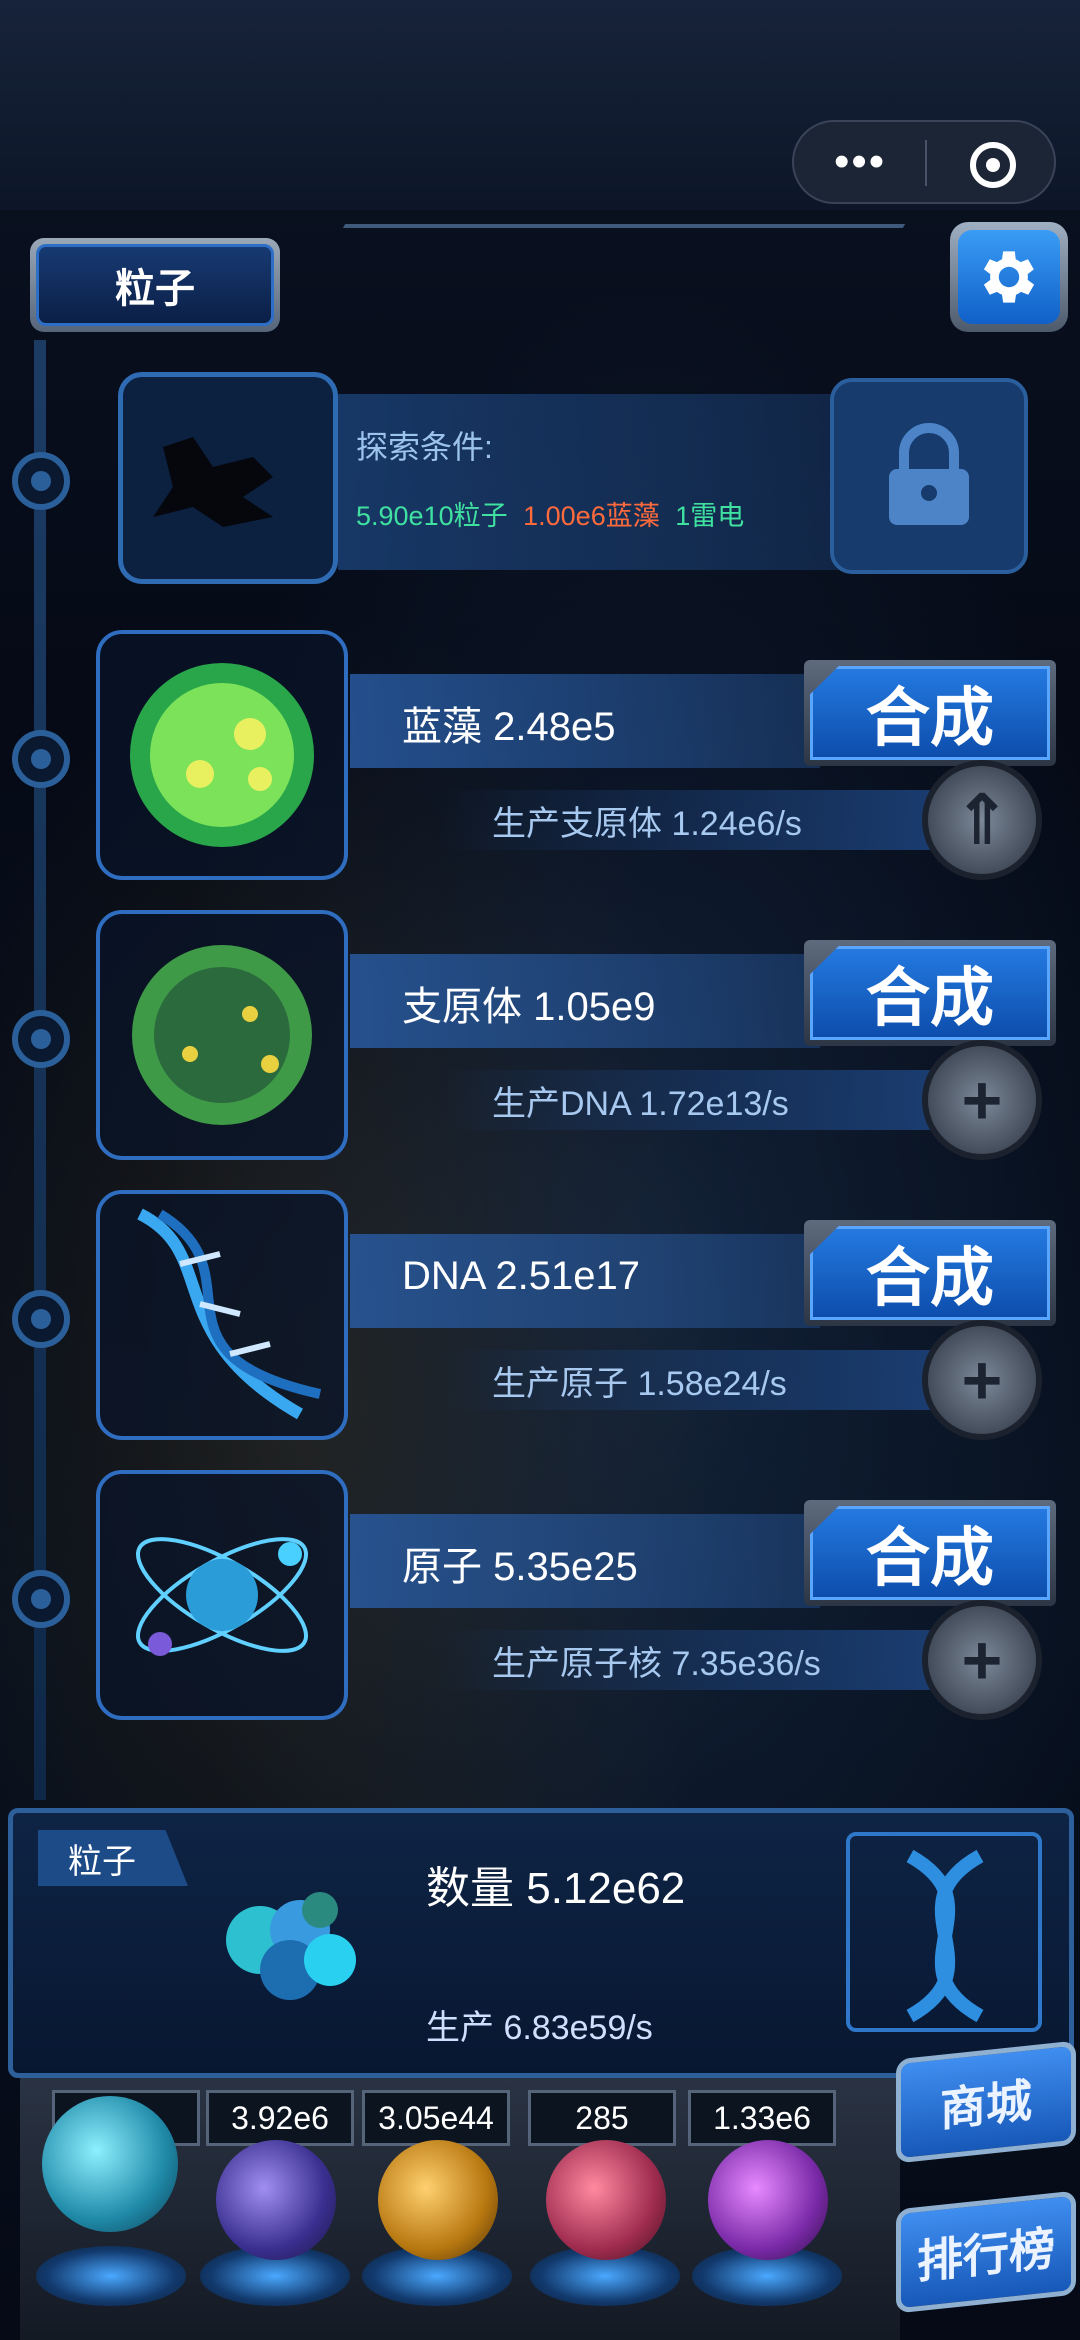 Image resolution: width=1080 pixels, height=2340 pixels. I want to click on condition-thunder: 1雷电, so click(710, 516).